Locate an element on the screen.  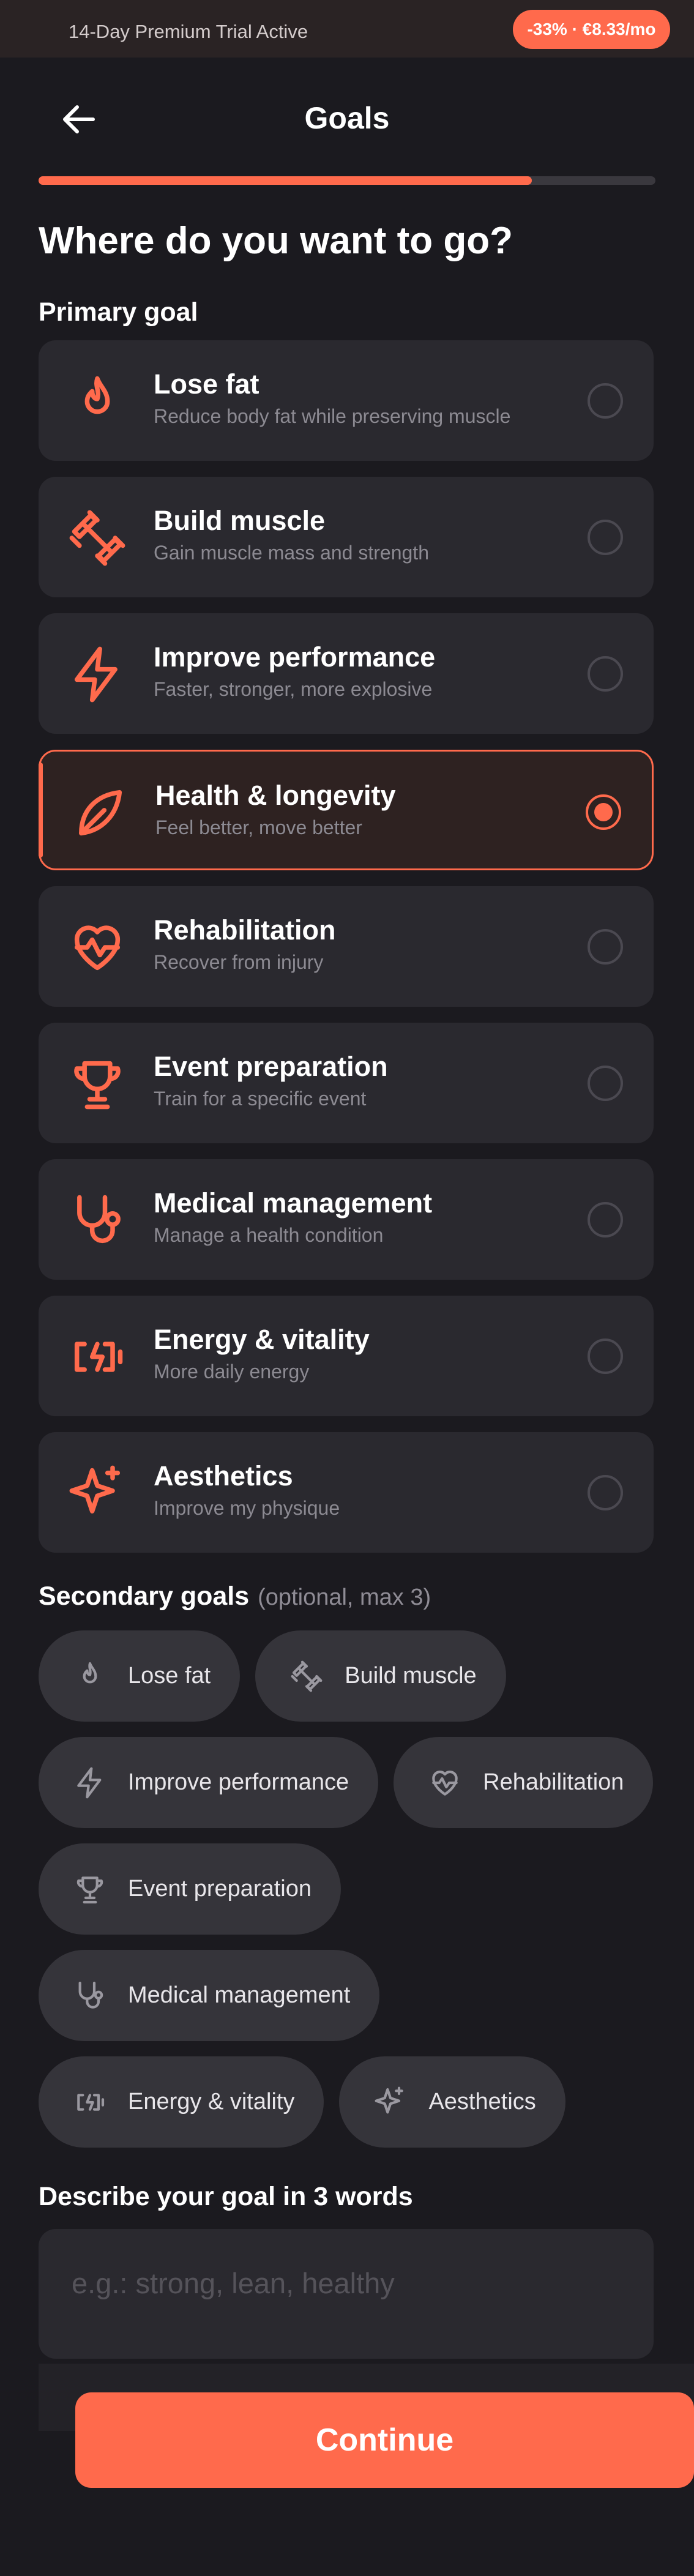
goal-option-card: Aesthetics Improve my physique is located at coordinates (346, 1492).